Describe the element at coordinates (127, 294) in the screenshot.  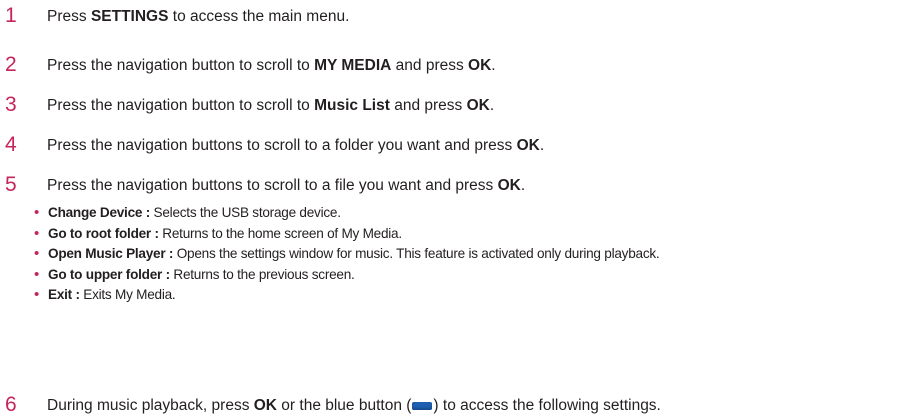
I see `option-description: Exits My Media.` at that location.